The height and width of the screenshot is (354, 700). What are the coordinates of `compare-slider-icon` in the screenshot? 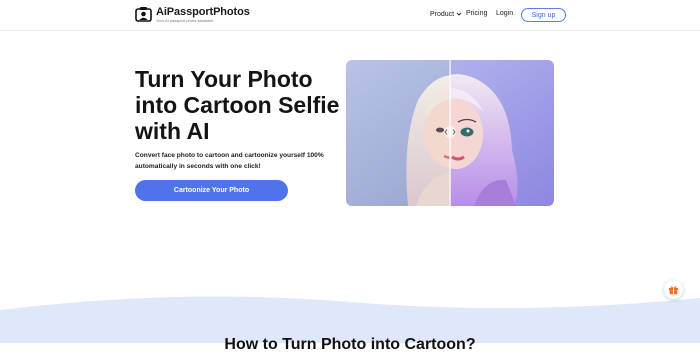 It's located at (450, 132).